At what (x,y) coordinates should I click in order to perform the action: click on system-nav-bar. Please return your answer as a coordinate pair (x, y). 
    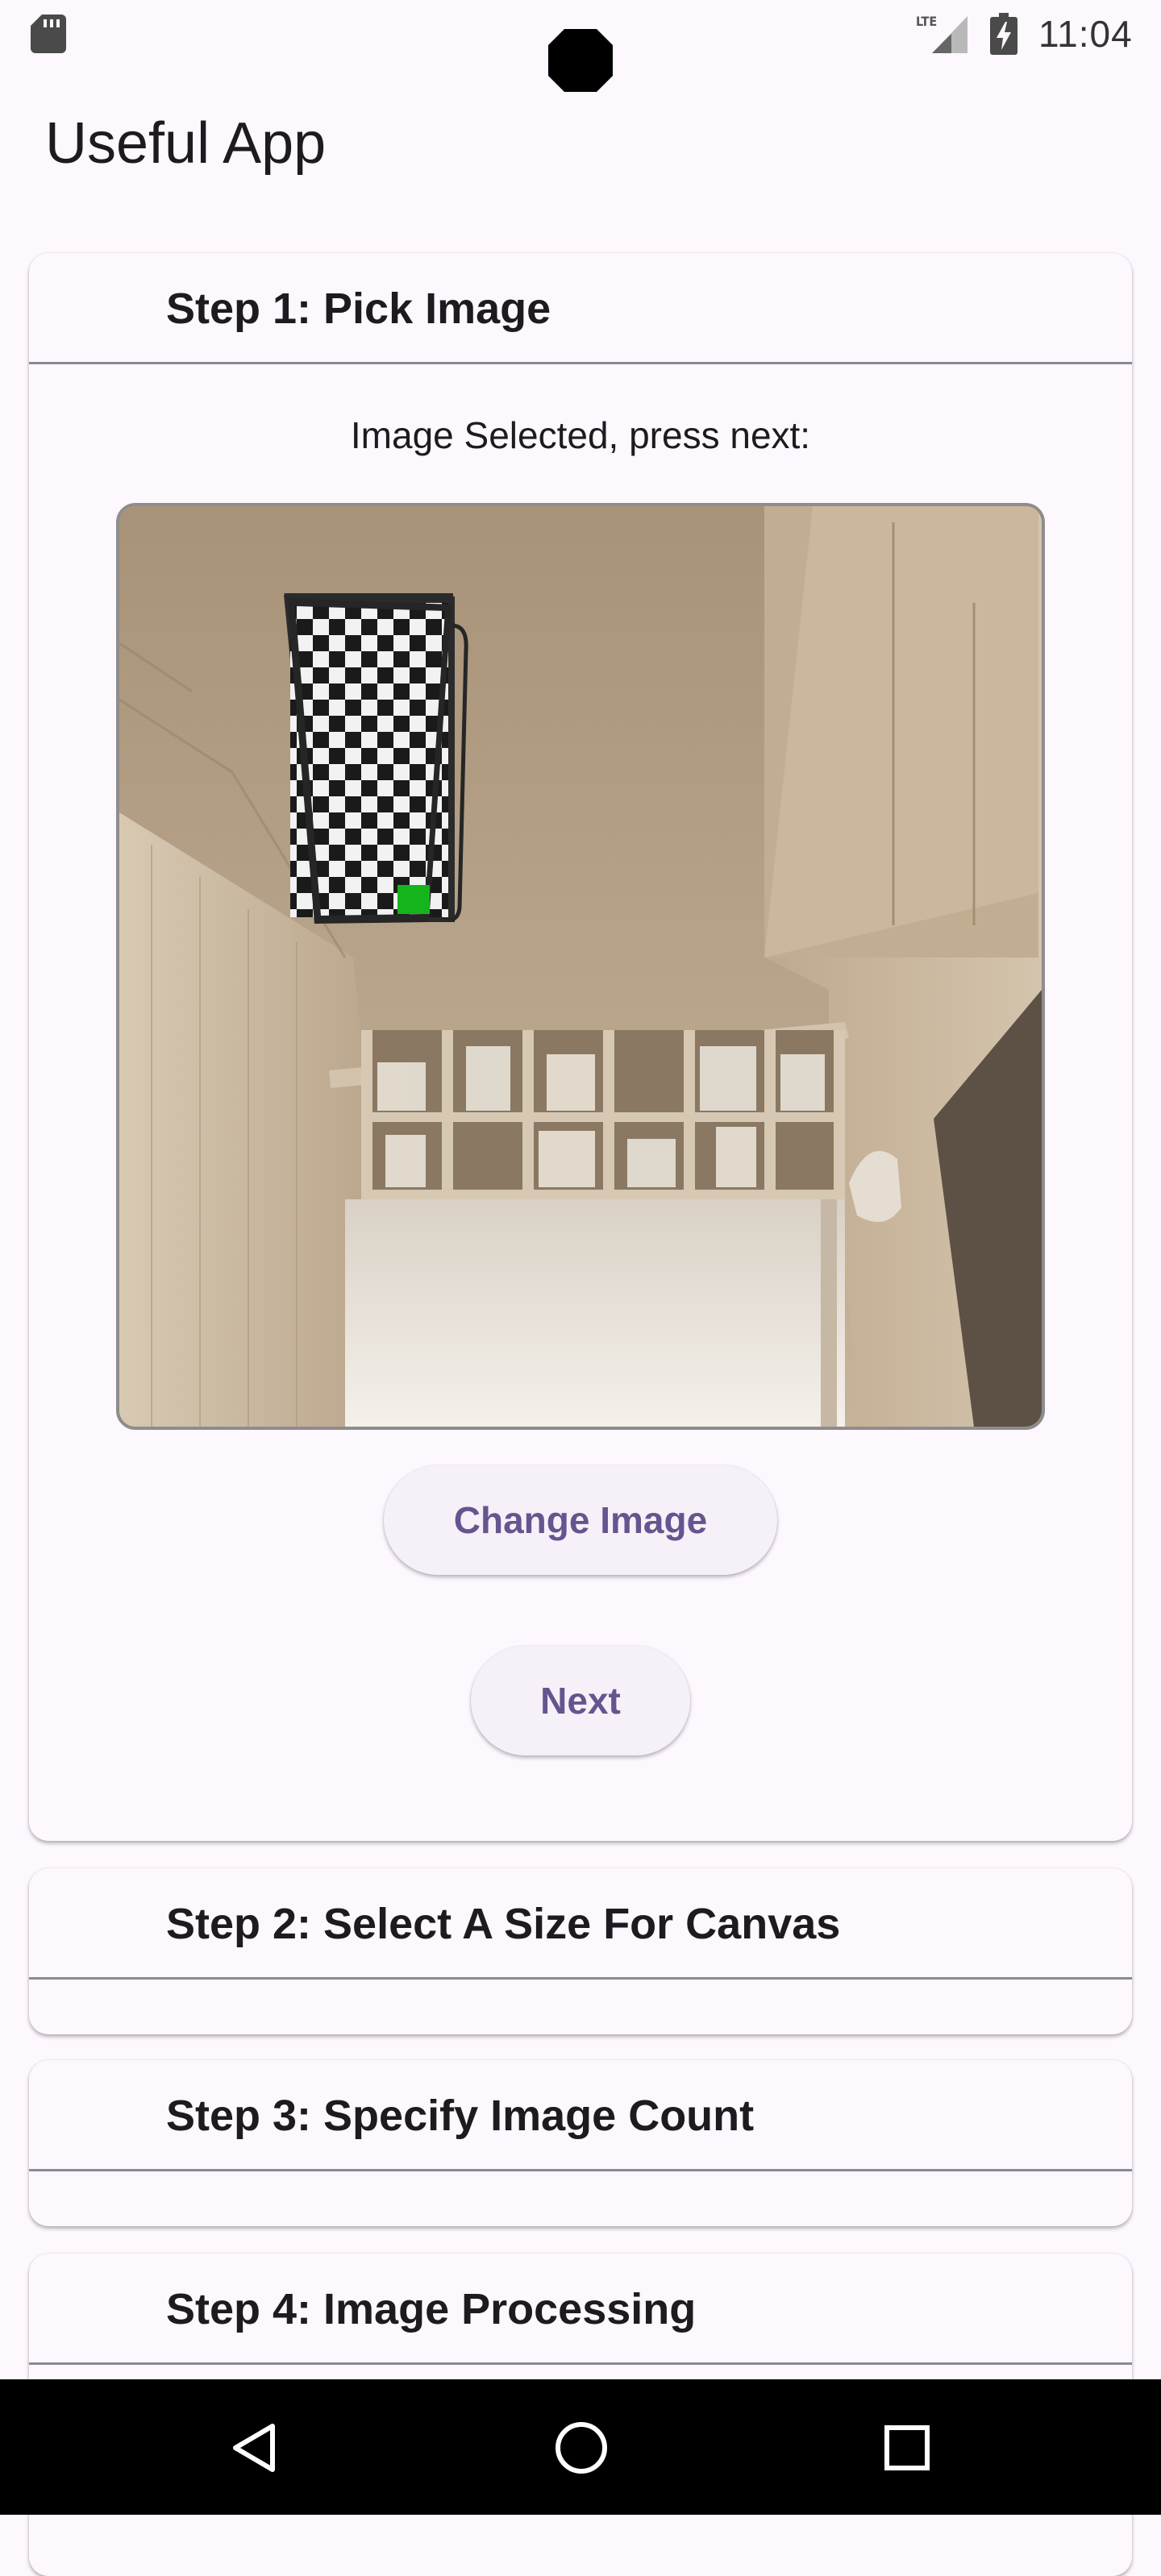
    Looking at the image, I should click on (580, 2447).